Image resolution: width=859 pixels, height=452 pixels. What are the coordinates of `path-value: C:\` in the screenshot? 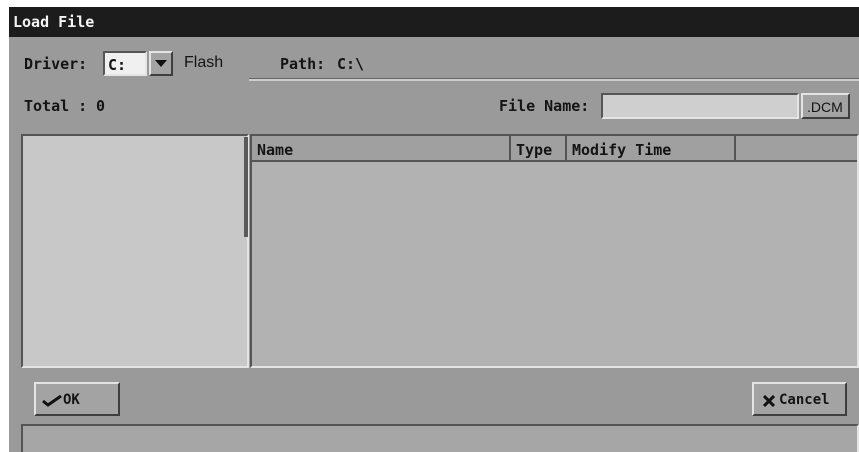 It's located at (351, 64).